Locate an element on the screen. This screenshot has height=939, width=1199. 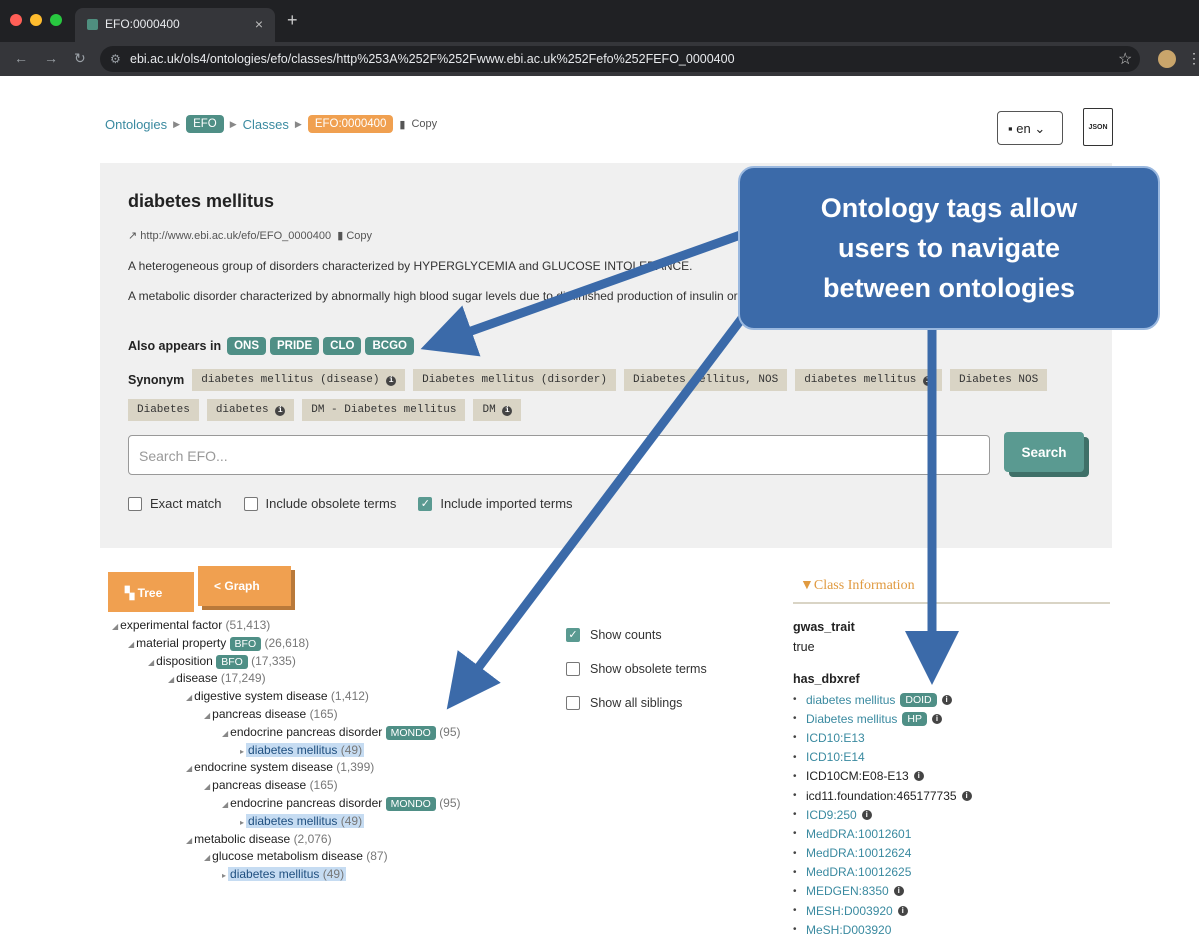
tree-node: ◢ material property BFO (26,618) is located at coordinates (218, 643).